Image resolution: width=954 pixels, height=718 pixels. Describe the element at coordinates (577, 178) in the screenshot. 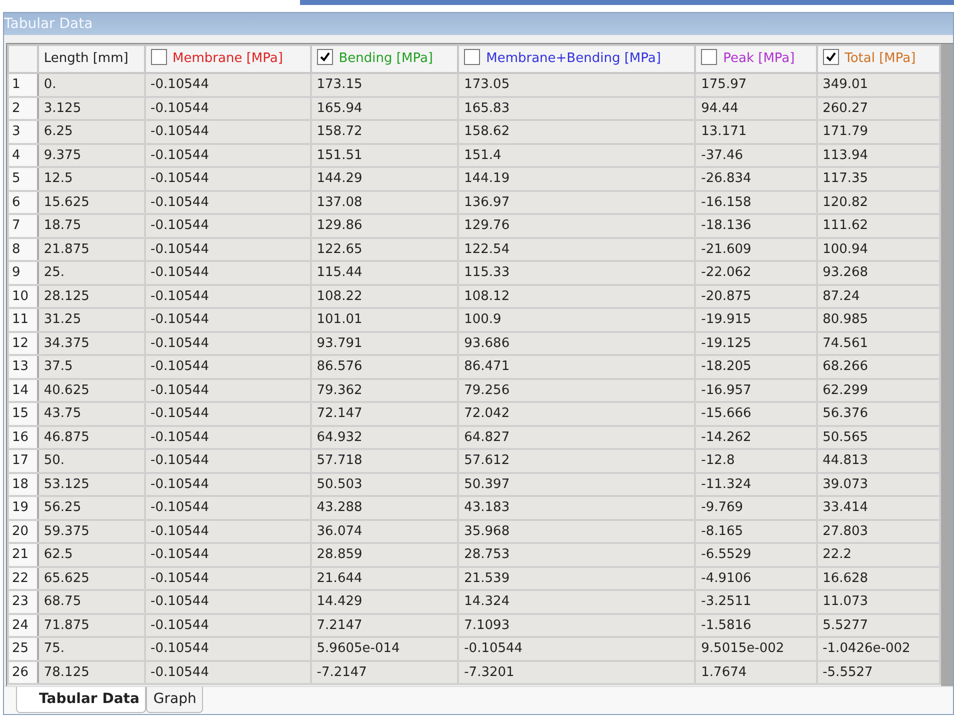

I see `table-cell: 144.19` at that location.